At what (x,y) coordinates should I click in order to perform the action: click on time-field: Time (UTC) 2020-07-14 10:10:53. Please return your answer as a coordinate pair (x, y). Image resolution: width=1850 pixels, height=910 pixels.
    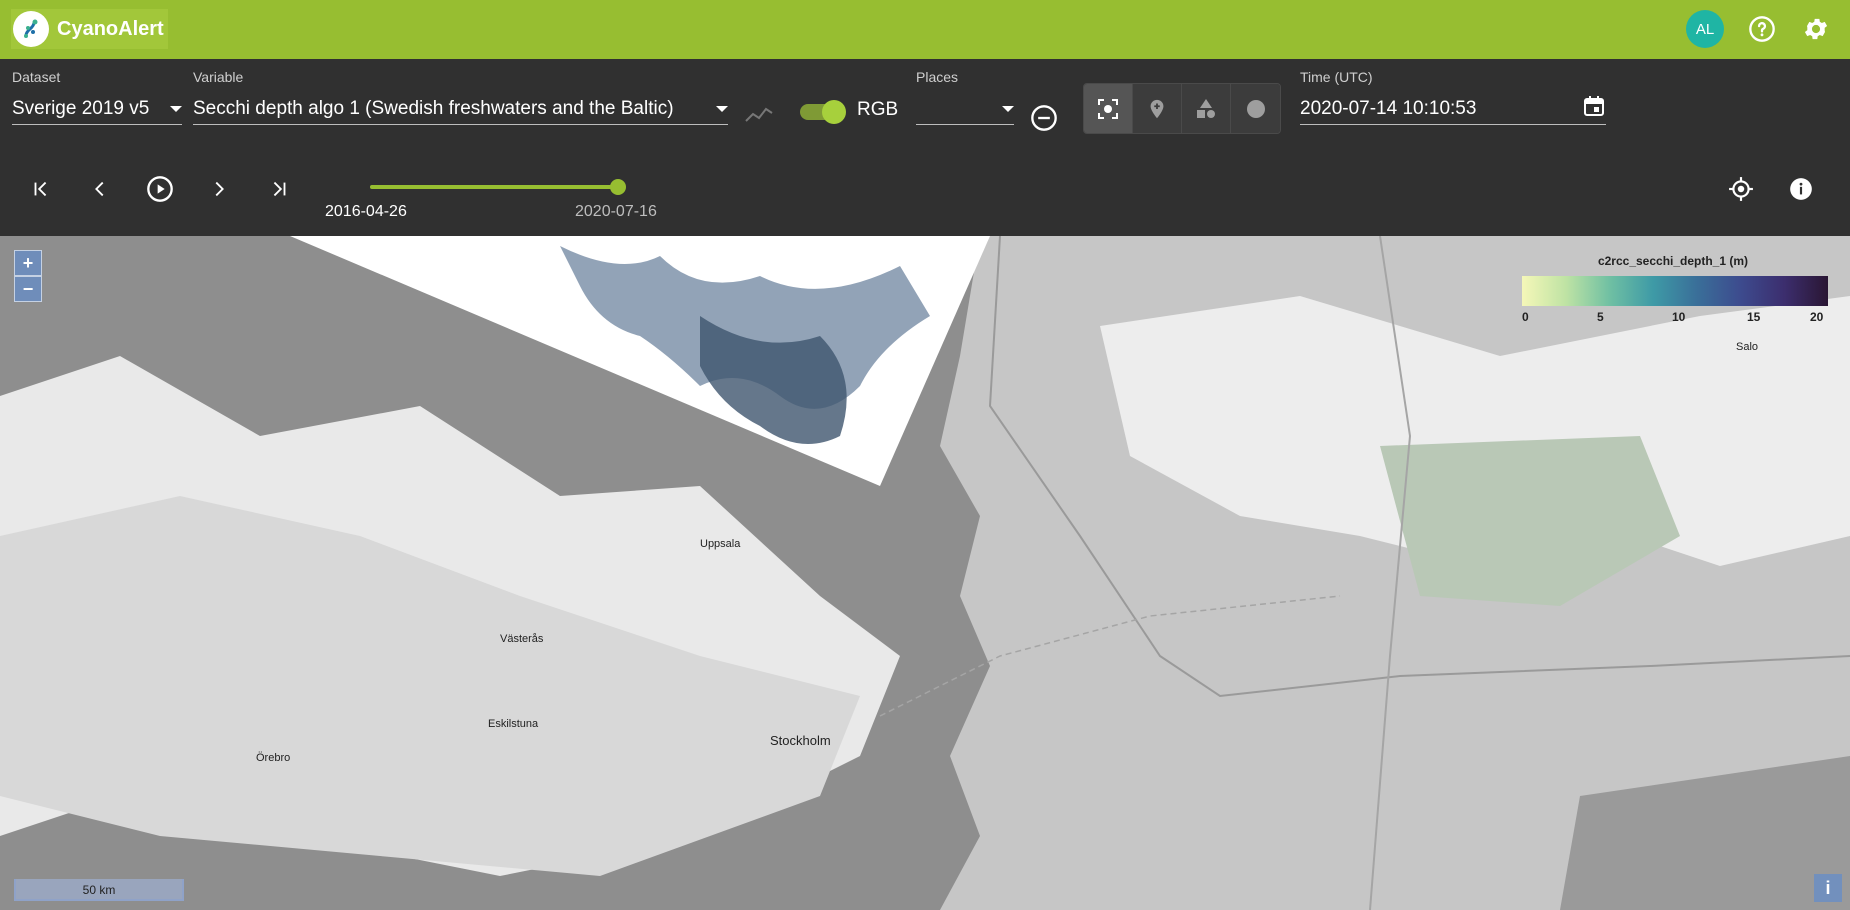
    Looking at the image, I should click on (1453, 97).